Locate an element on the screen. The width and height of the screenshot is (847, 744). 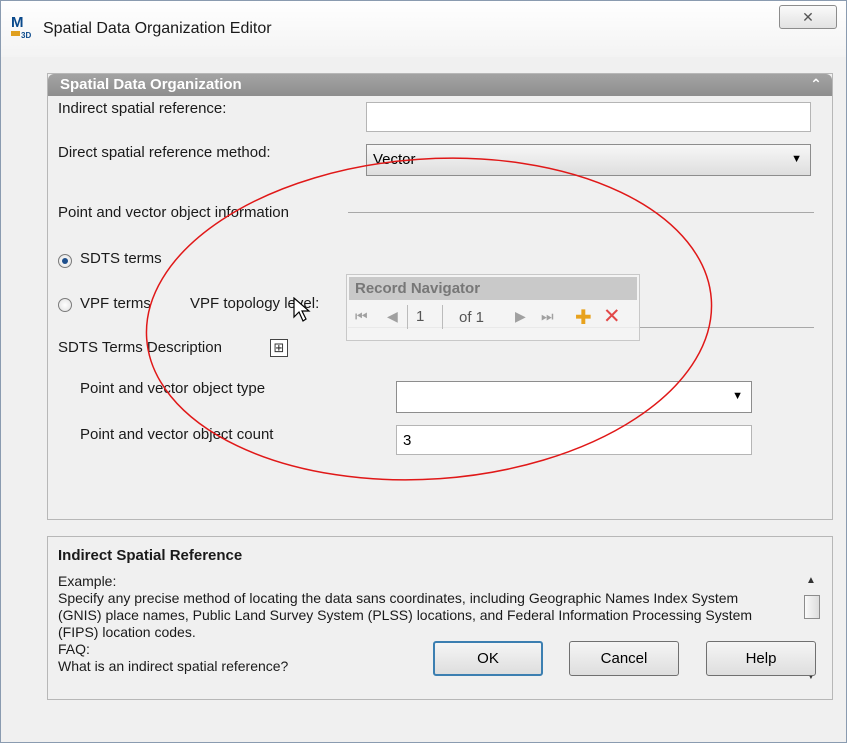
delete-record-icon: ✕ is located at coordinates (612, 316).